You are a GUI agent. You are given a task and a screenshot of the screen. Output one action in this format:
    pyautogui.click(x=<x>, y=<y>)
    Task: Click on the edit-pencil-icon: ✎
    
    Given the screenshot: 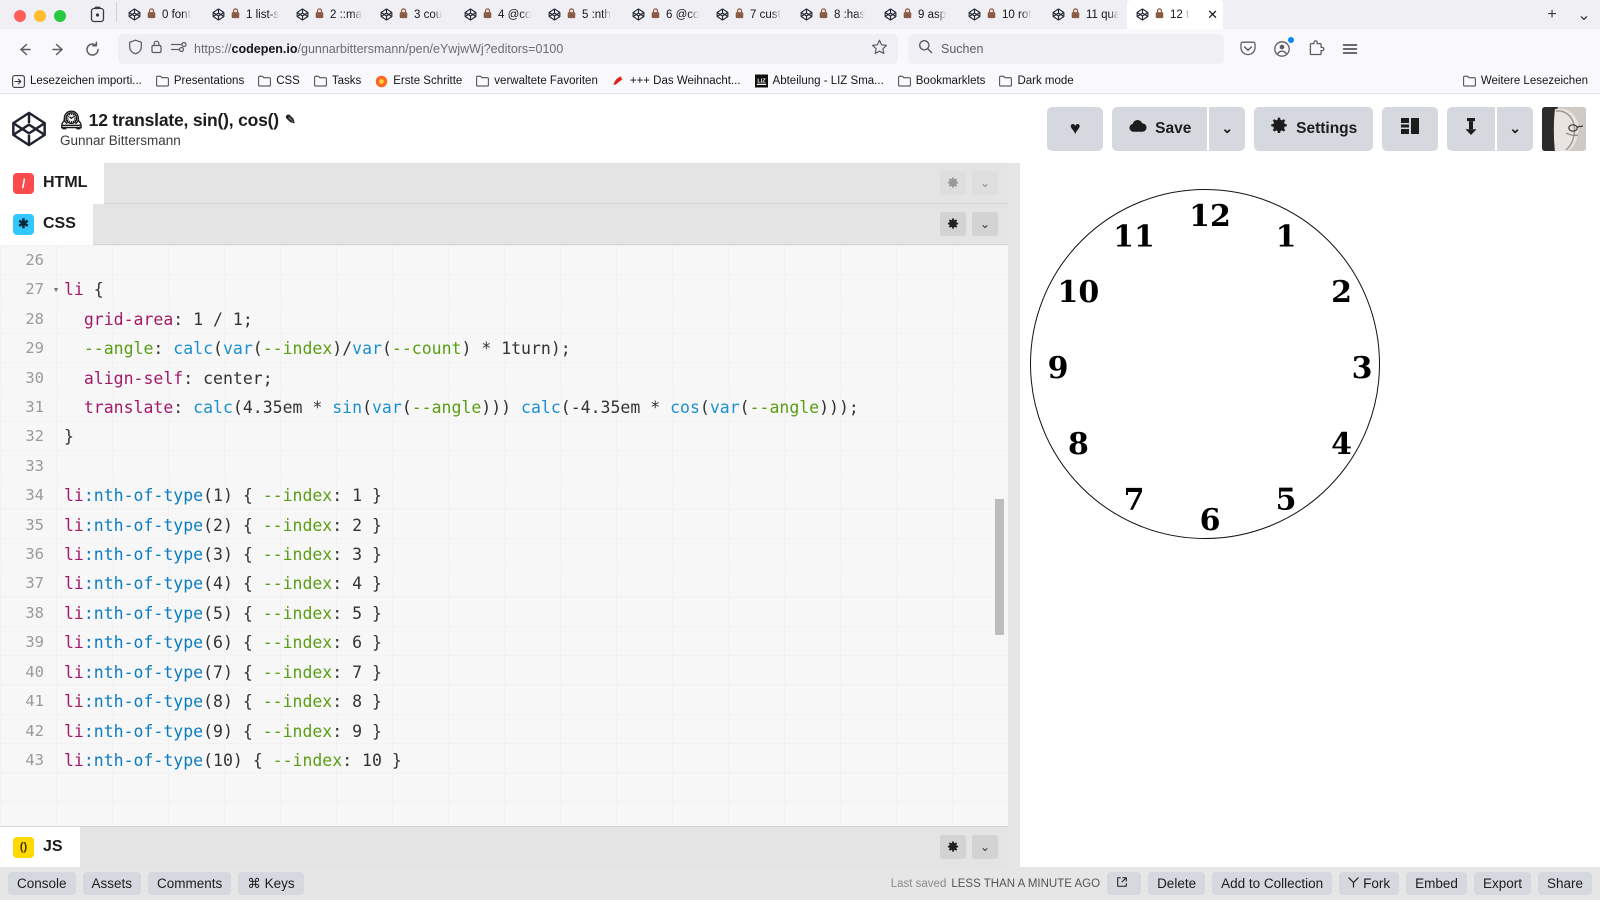 What is the action you would take?
    pyautogui.click(x=290, y=120)
    